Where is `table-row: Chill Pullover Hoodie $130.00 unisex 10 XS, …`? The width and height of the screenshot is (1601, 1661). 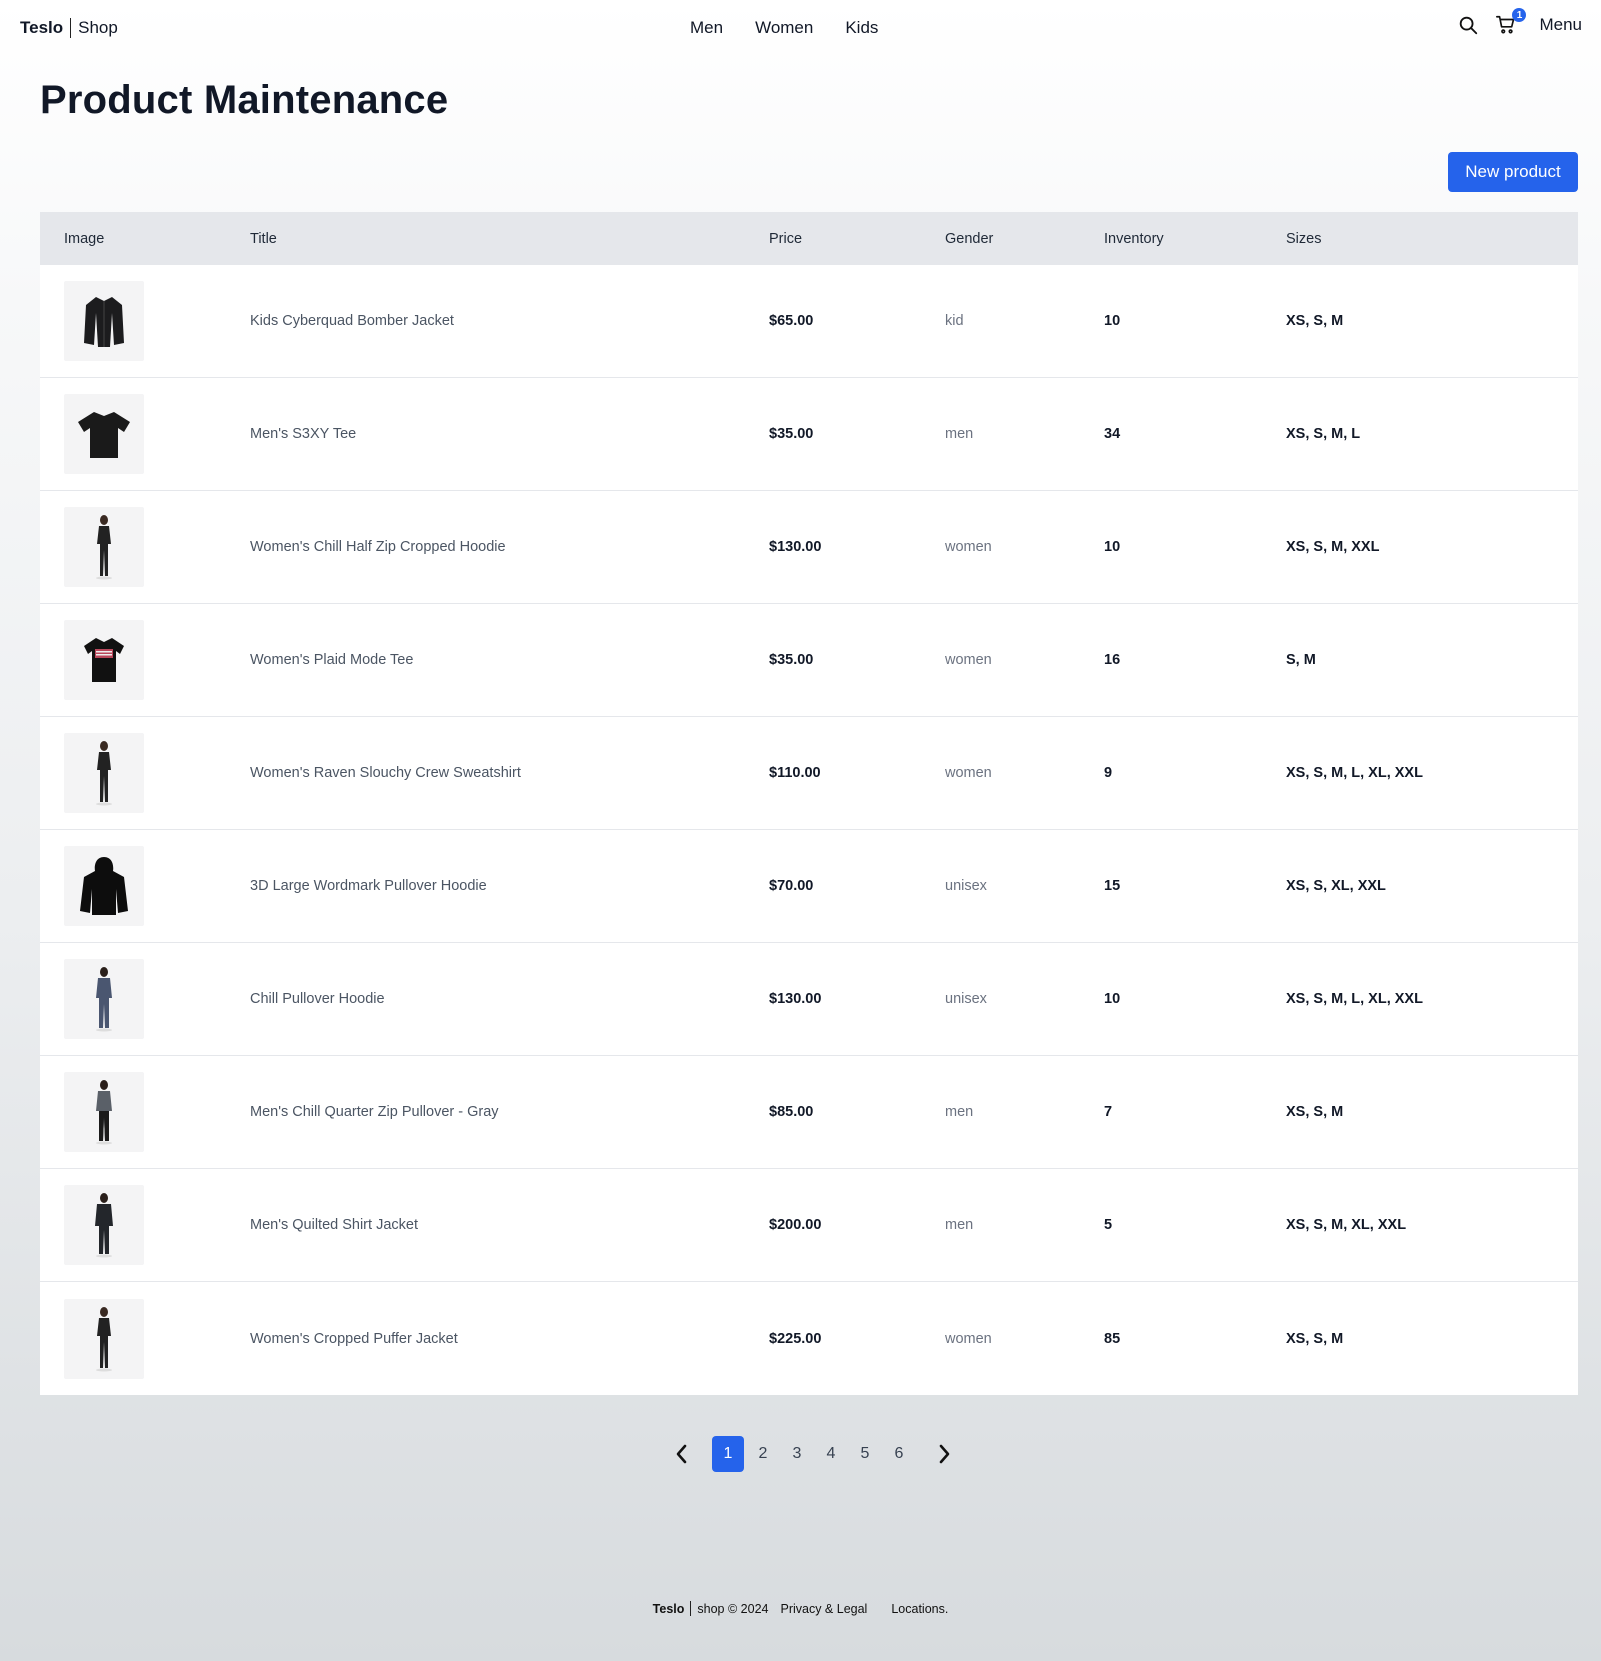
table-row: Chill Pullover Hoodie $130.00 unisex 10 XS, … is located at coordinates (809, 999).